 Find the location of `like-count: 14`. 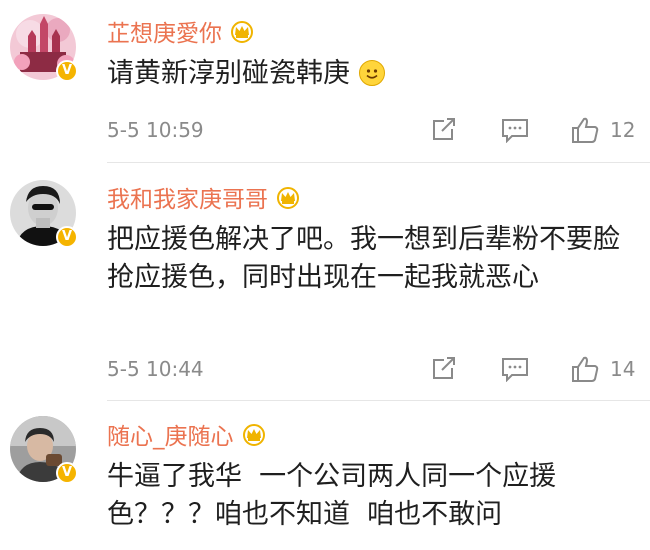

like-count: 14 is located at coordinates (623, 369).